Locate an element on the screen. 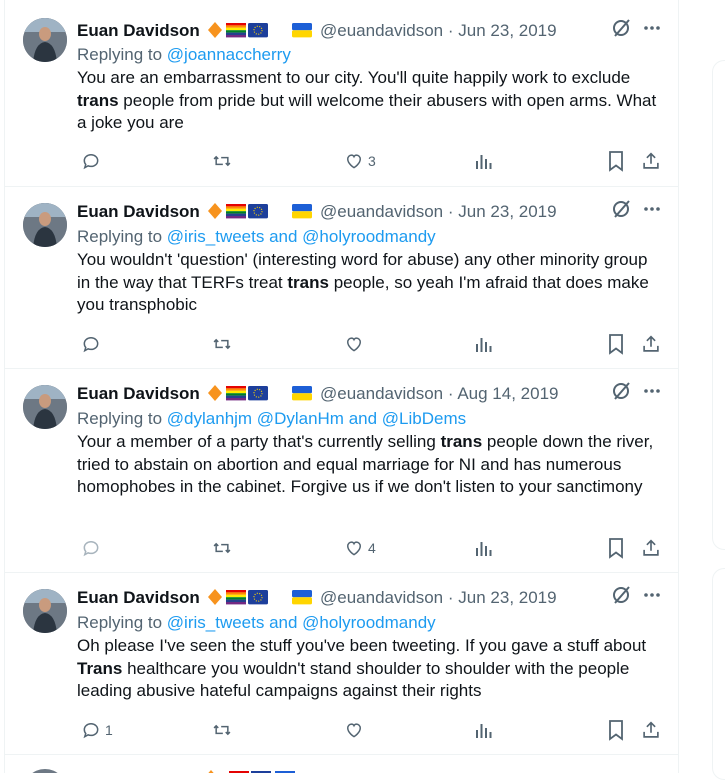  reply-mentions-link: @dylanhjm @DylanHm and @LibDems is located at coordinates (316, 418).